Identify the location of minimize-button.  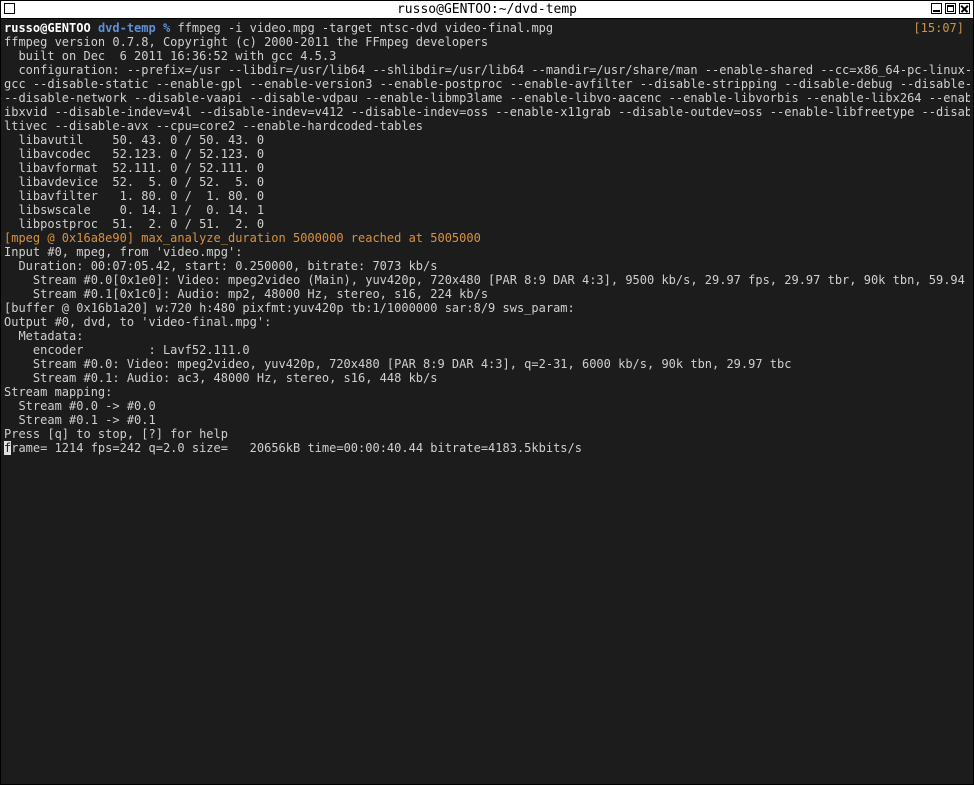
(936, 8).